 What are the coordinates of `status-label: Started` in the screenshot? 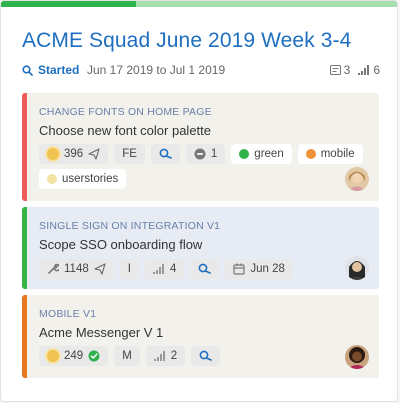 It's located at (59, 70).